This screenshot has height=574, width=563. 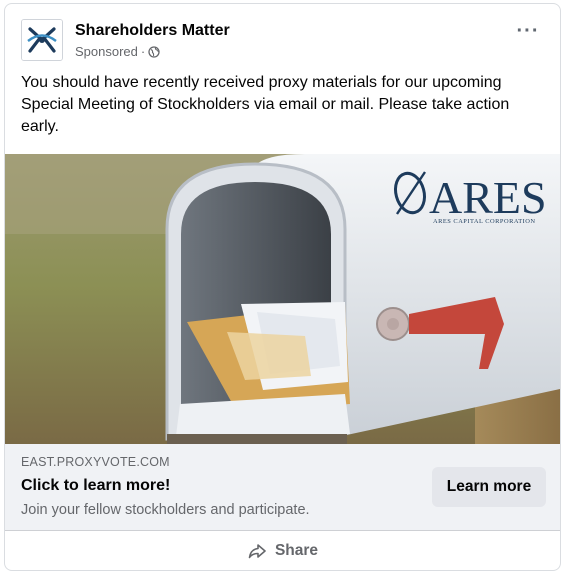 What do you see at coordinates (257, 551) in the screenshot?
I see `share-arrow-icon` at bounding box center [257, 551].